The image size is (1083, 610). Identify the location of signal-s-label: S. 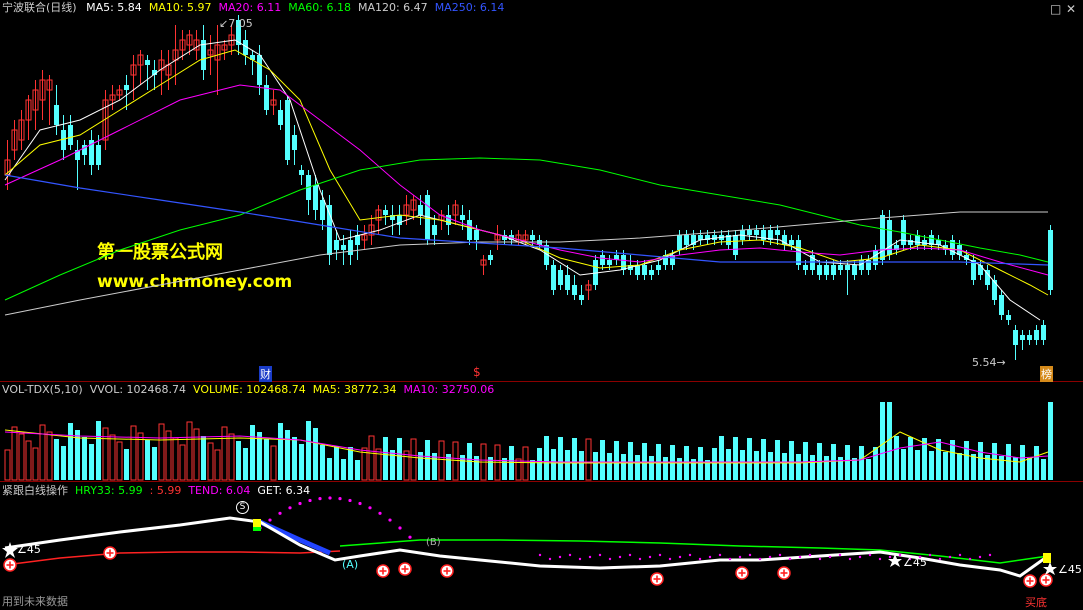
(242, 507).